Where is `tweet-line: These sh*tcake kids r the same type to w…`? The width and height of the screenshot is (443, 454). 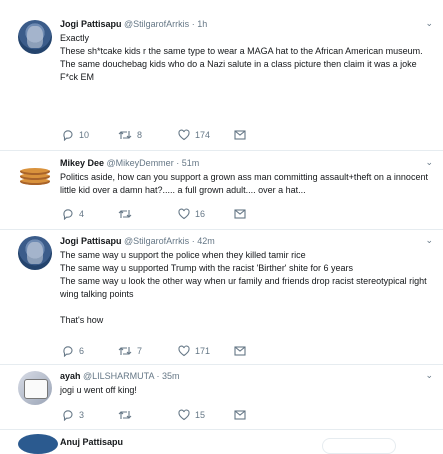
tweet-line: These sh*tcake kids r the same type to w… is located at coordinates (241, 51).